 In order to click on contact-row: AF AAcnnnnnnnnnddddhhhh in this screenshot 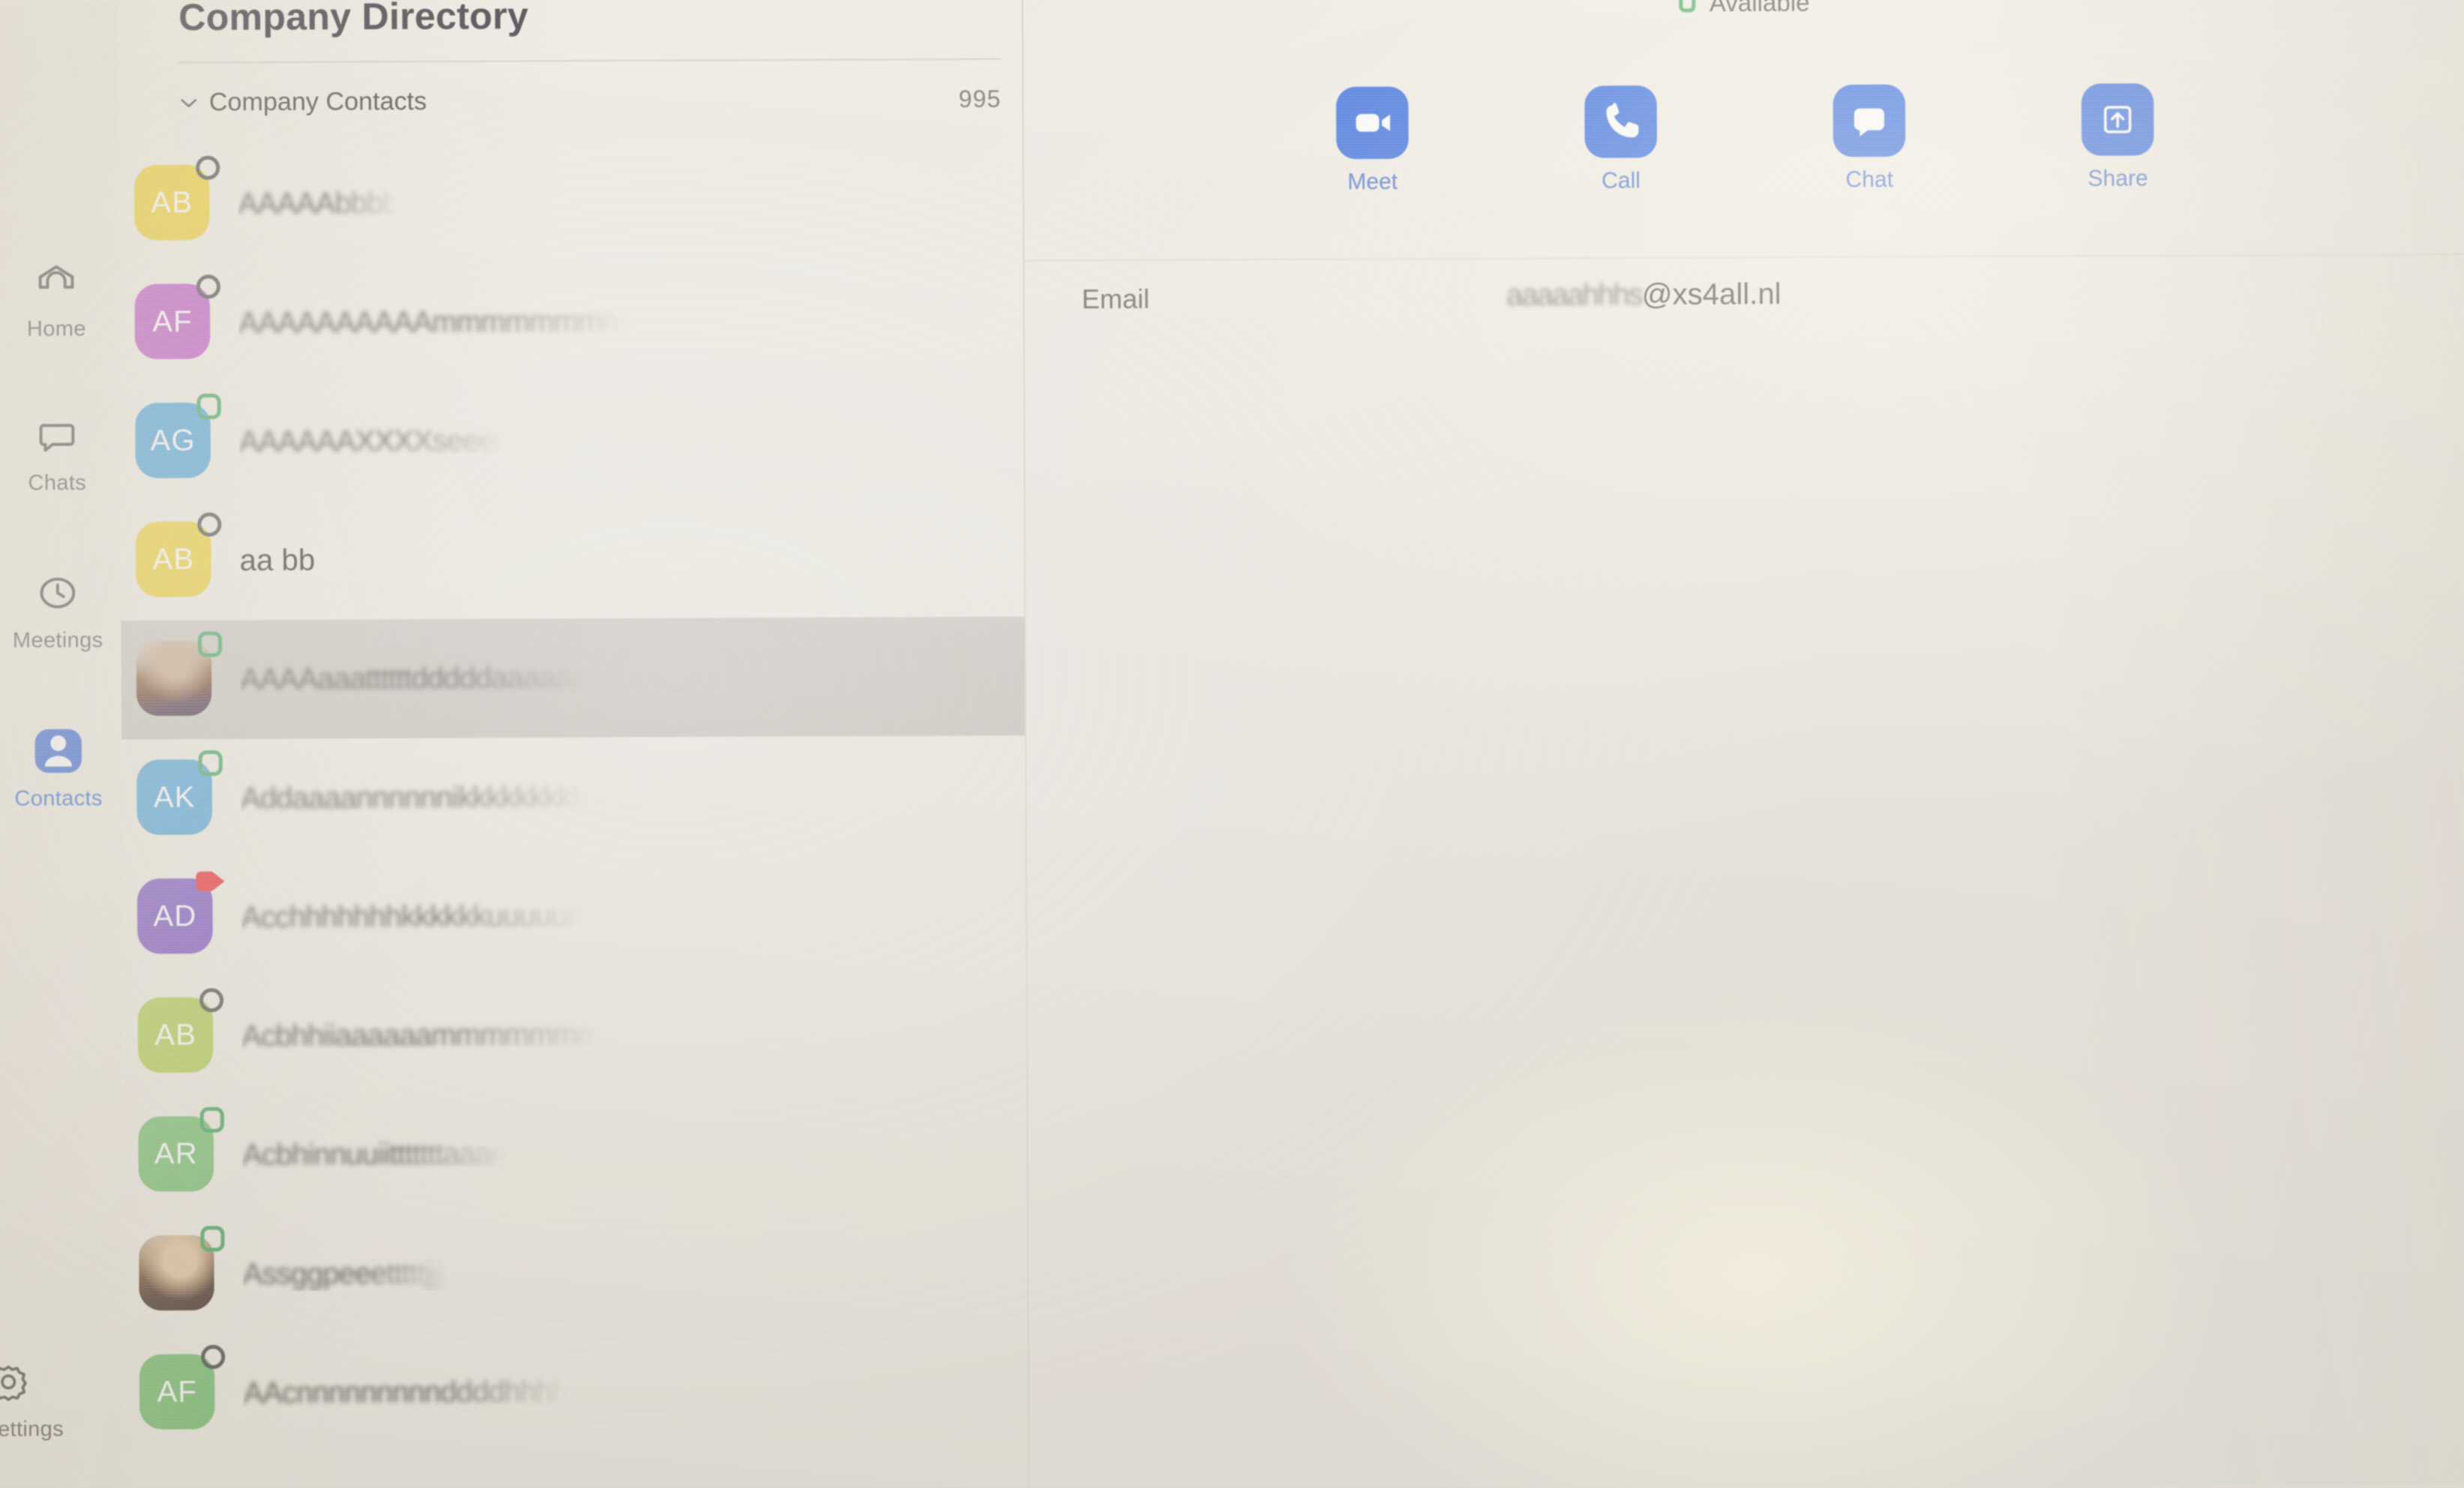, I will do `click(576, 1391)`.